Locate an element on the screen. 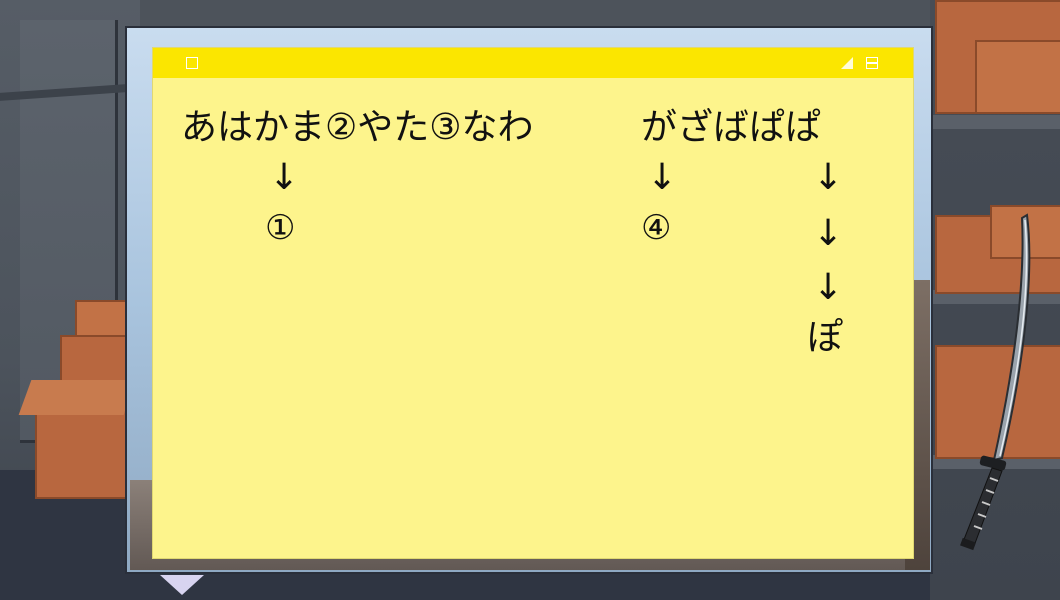 The image size is (1060, 600). circled-number-1: ① is located at coordinates (280, 228).